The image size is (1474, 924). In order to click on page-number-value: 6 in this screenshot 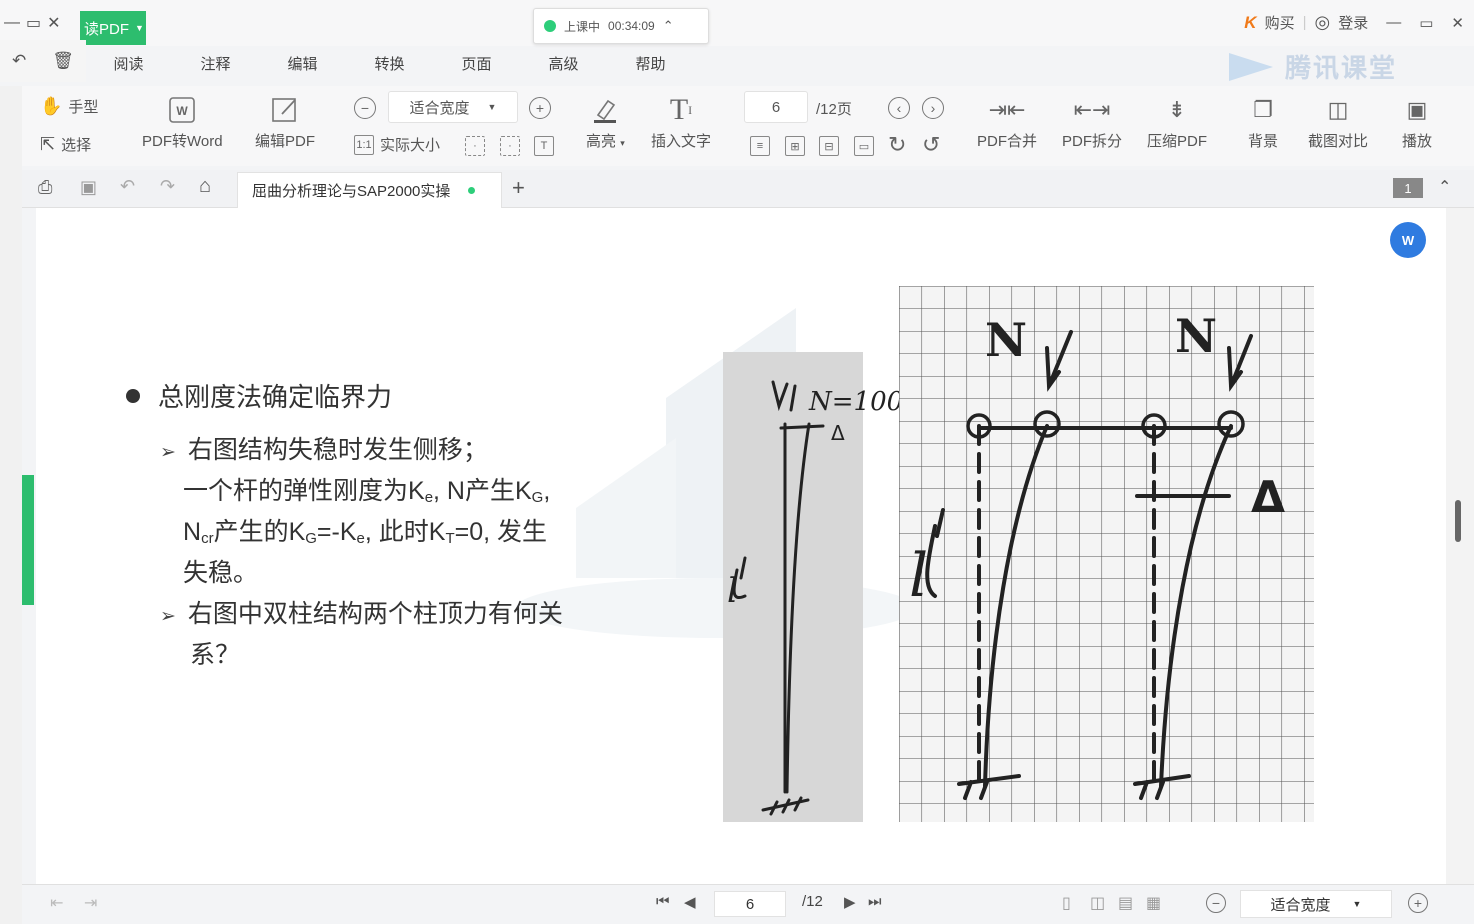, I will do `click(776, 107)`.